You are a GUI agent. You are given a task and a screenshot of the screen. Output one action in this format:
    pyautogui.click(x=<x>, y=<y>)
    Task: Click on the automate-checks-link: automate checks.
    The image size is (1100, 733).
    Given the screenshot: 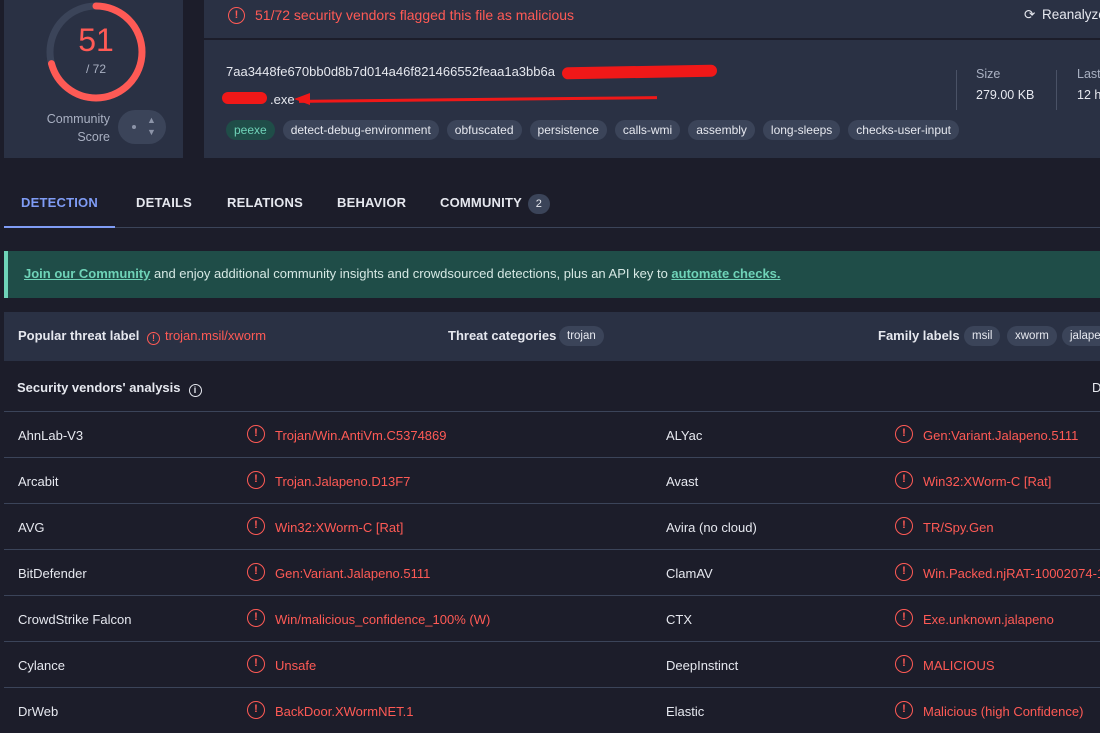 What is the action you would take?
    pyautogui.click(x=725, y=273)
    